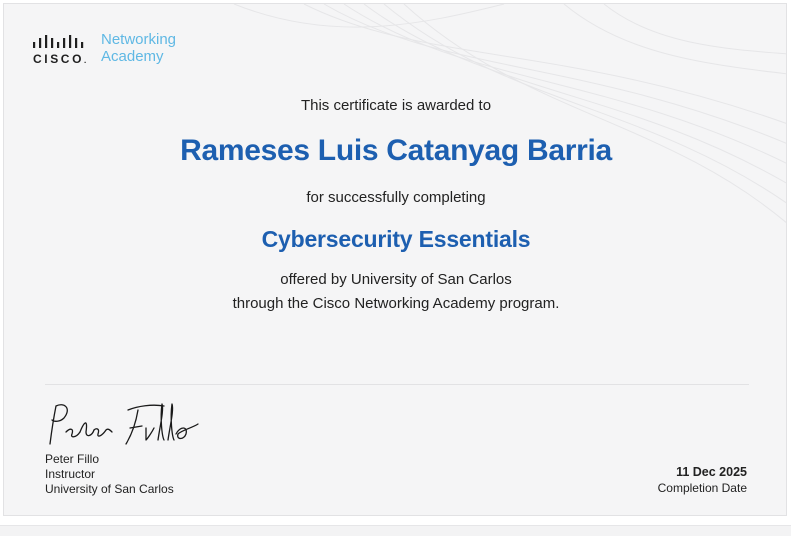  I want to click on signer-role: Instructor, so click(70, 474).